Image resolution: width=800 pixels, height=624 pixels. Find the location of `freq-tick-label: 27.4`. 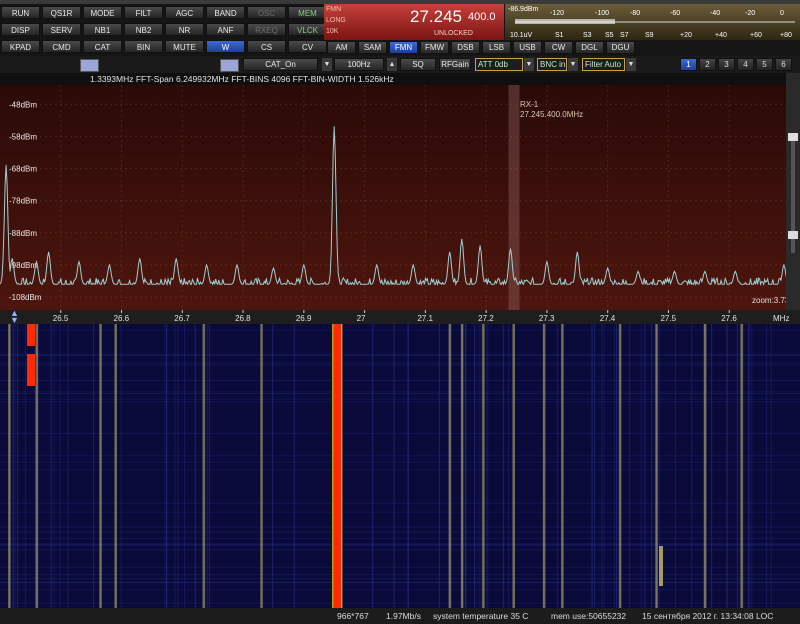

freq-tick-label: 27.4 is located at coordinates (608, 318).